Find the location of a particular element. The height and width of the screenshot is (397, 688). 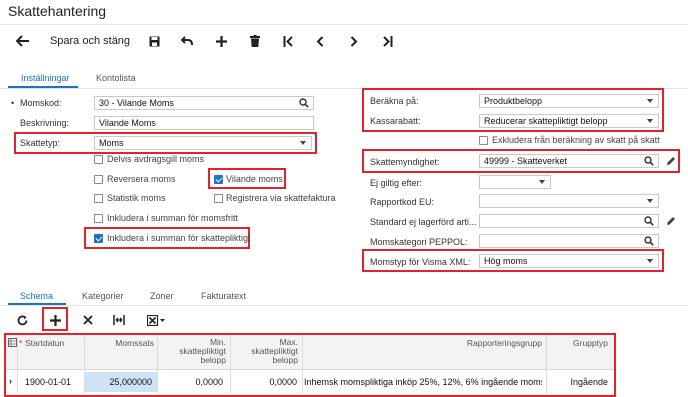

trash-icon is located at coordinates (255, 41).